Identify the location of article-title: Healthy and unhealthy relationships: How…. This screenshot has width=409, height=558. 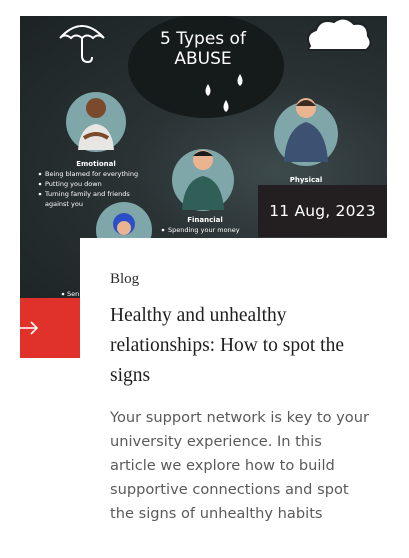
(242, 346).